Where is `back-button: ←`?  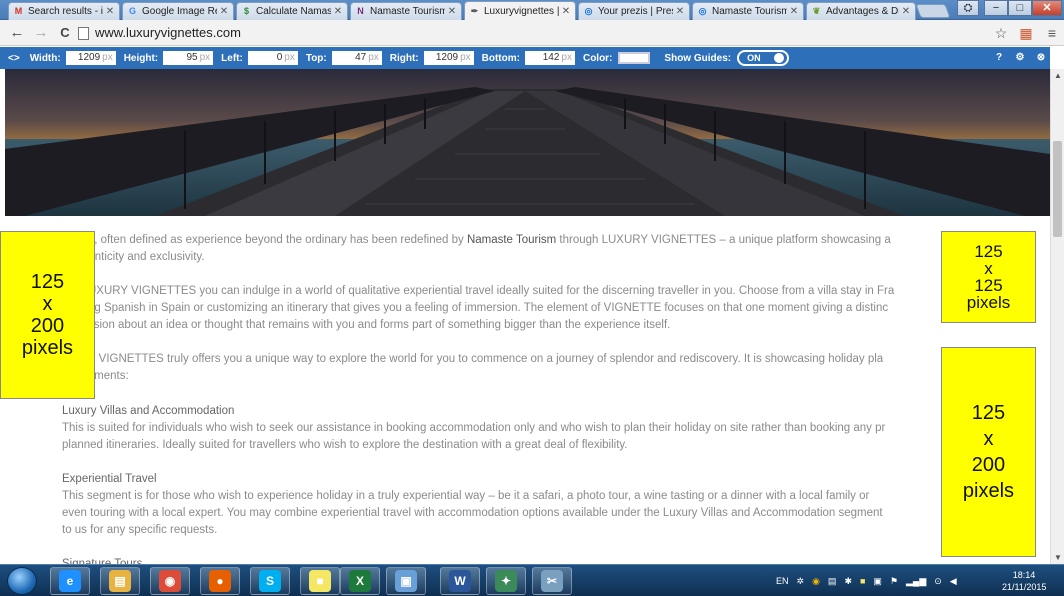 back-button: ← is located at coordinates (17, 33).